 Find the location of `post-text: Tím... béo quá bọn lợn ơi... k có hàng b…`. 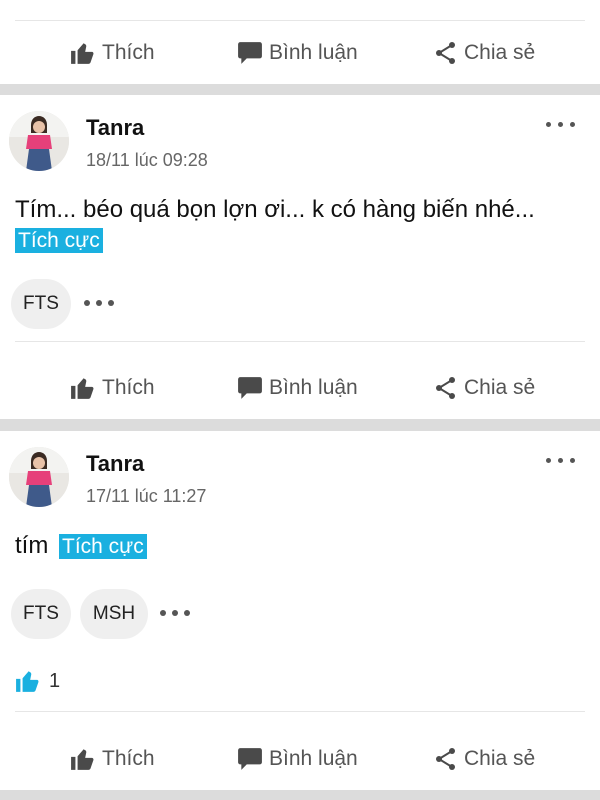

post-text: Tím... béo quá bọn lợn ơi... k có hàng b… is located at coordinates (275, 209).